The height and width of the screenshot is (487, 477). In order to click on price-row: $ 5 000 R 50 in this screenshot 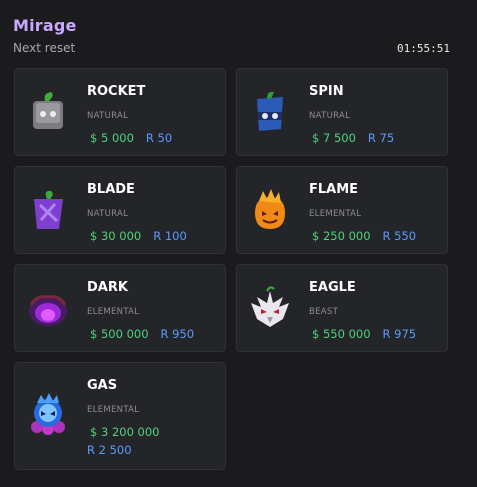, I will do `click(129, 138)`.